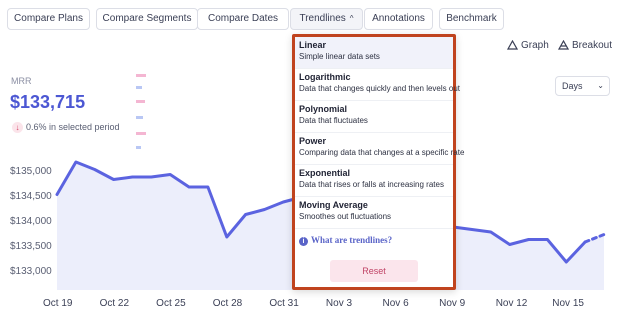  What do you see at coordinates (339, 303) in the screenshot?
I see `x-tick-label: Nov 3` at bounding box center [339, 303].